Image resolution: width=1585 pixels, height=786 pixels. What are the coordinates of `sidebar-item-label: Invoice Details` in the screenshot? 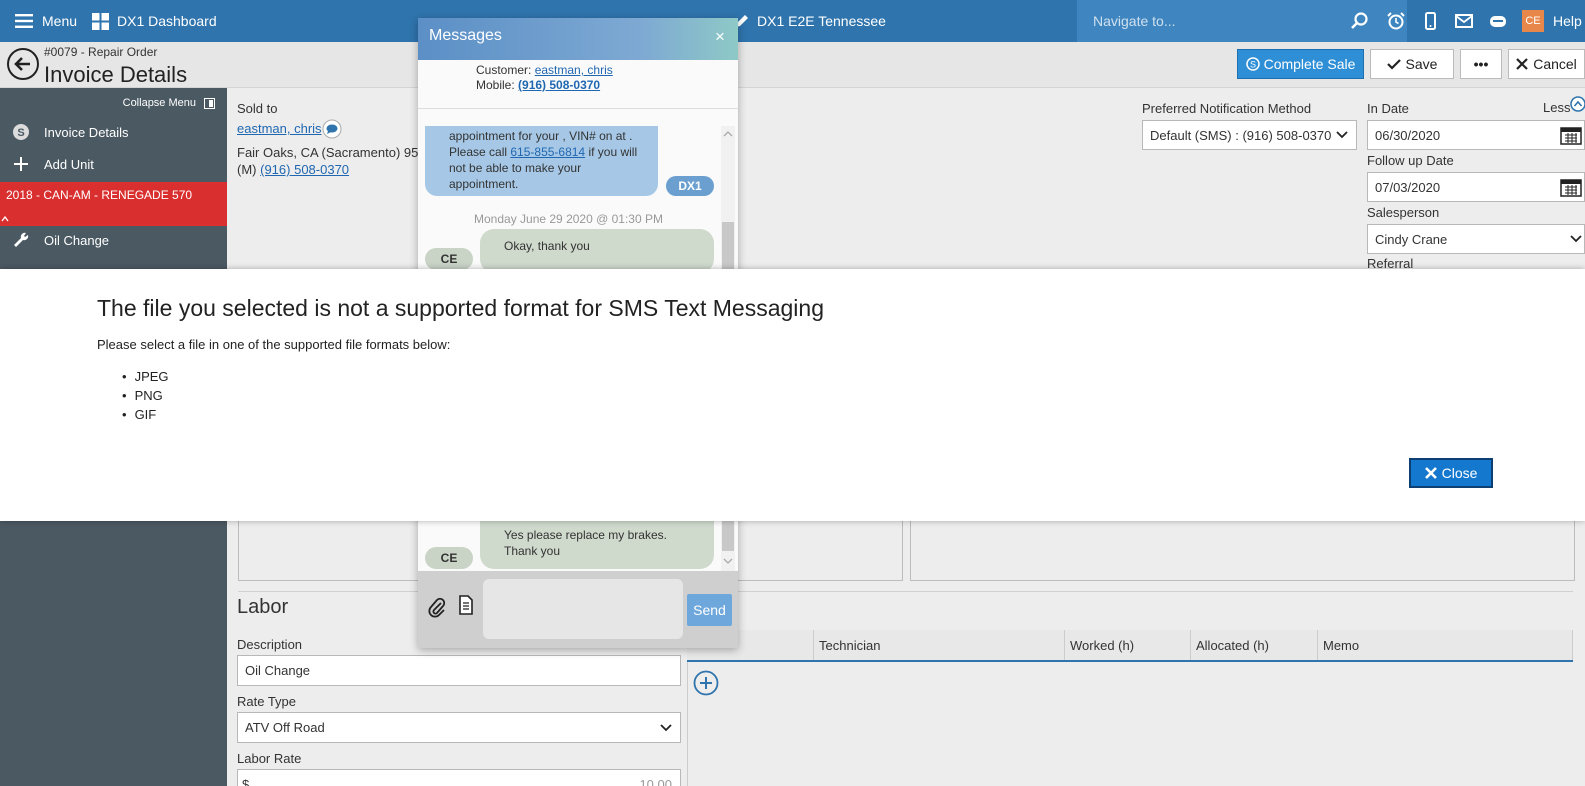 It's located at (86, 132).